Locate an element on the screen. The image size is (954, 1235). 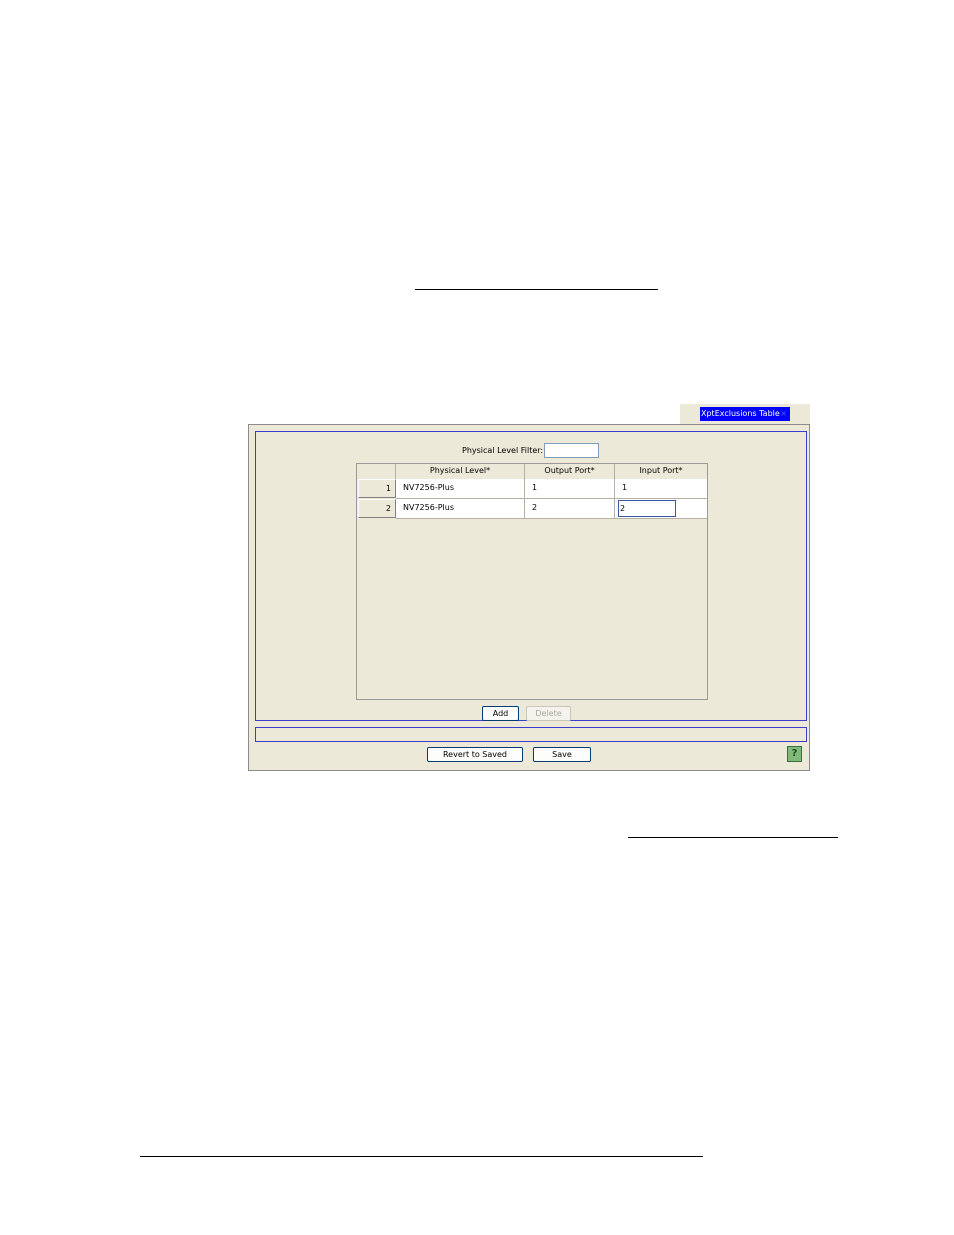
input-port-editor is located at coordinates (647, 508).